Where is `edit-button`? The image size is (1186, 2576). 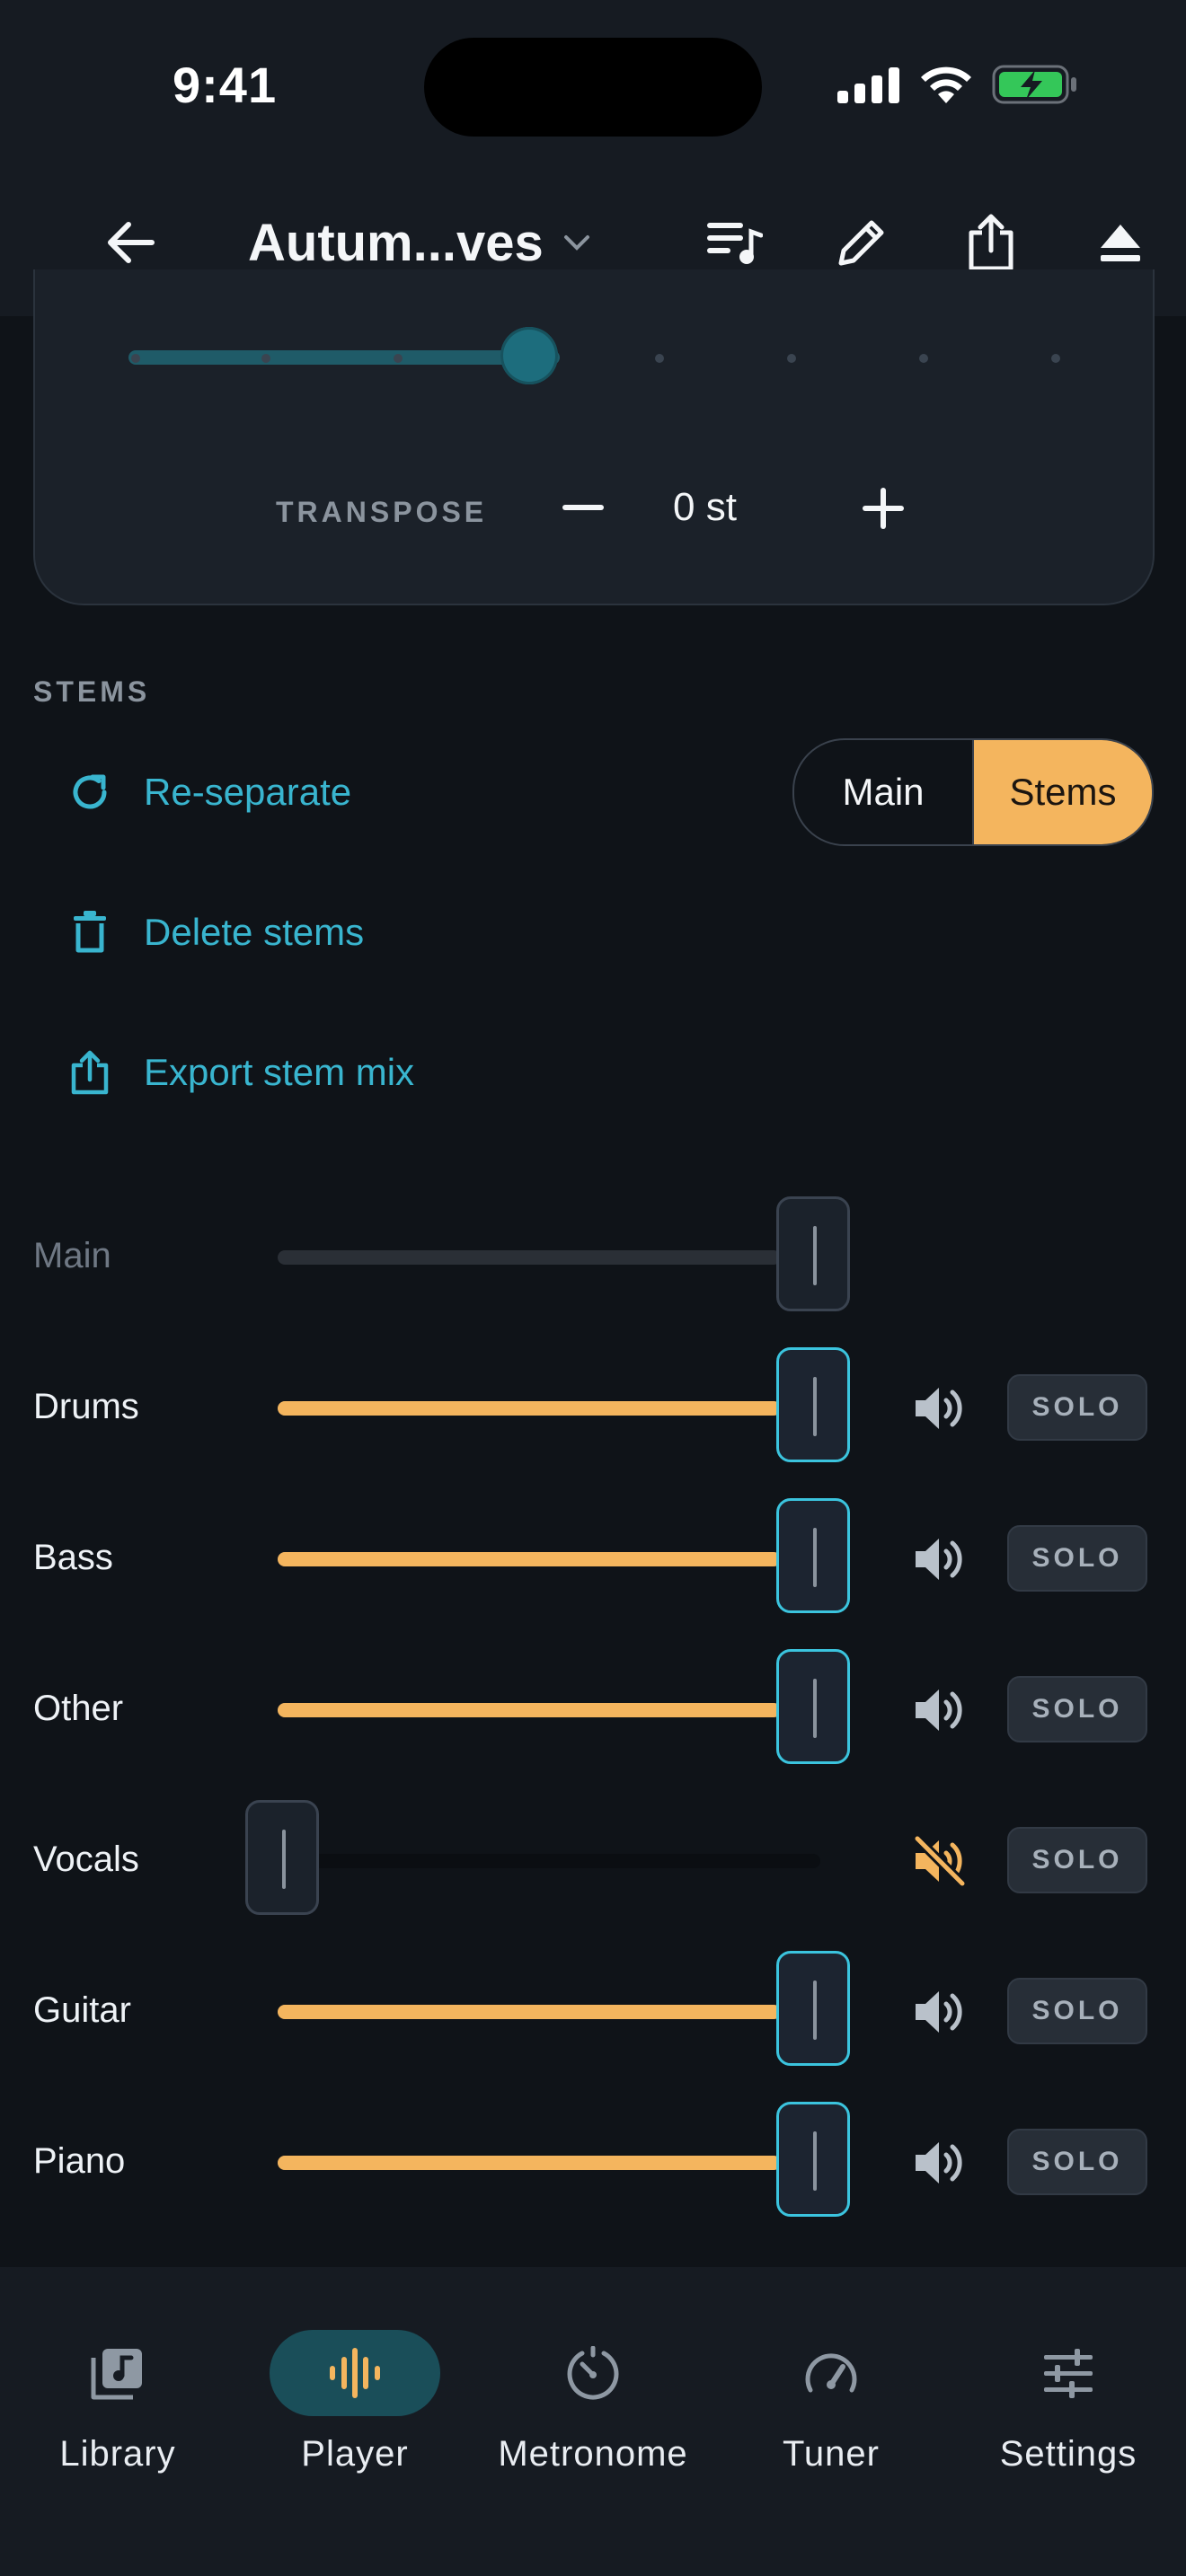 edit-button is located at coordinates (861, 242).